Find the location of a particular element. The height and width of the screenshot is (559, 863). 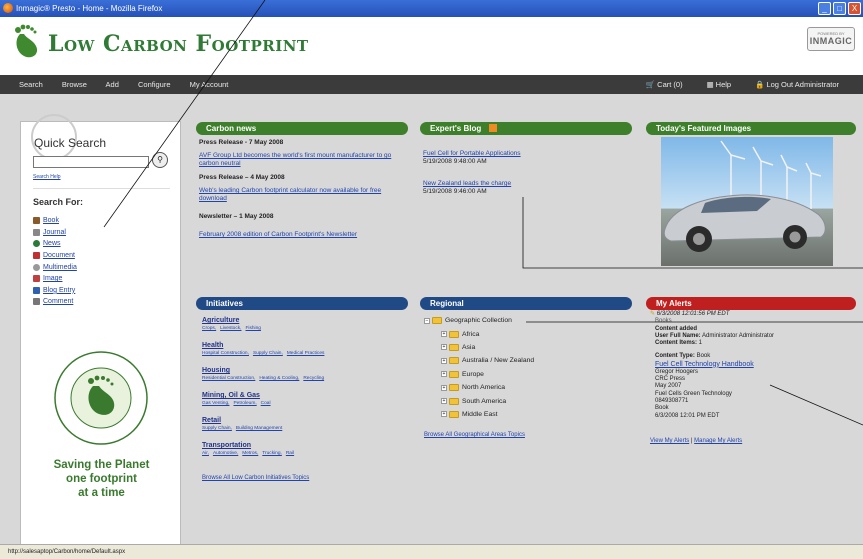

initiative-sub: Heating & Cooling, is located at coordinates (279, 378).